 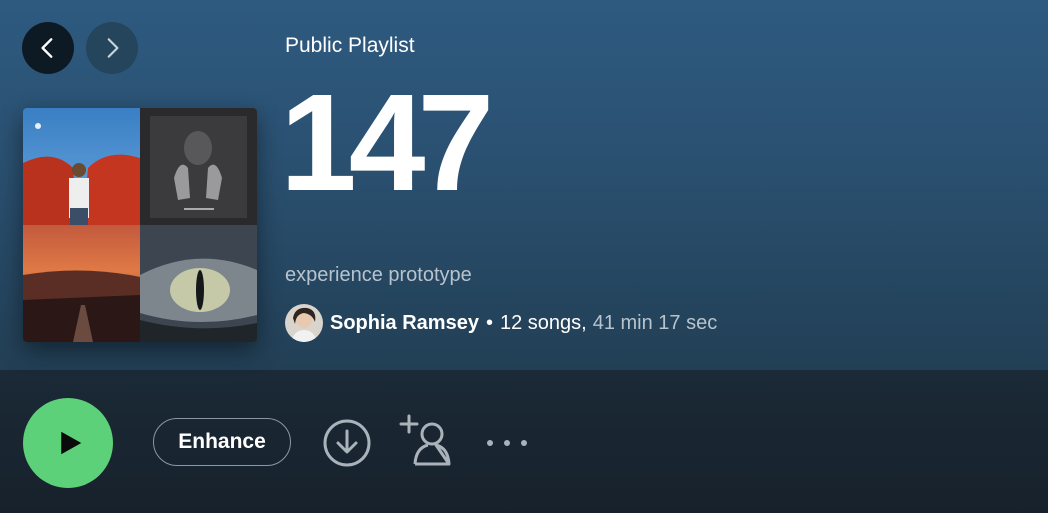 I want to click on playlist-type-label: Public Playlist, so click(x=350, y=45).